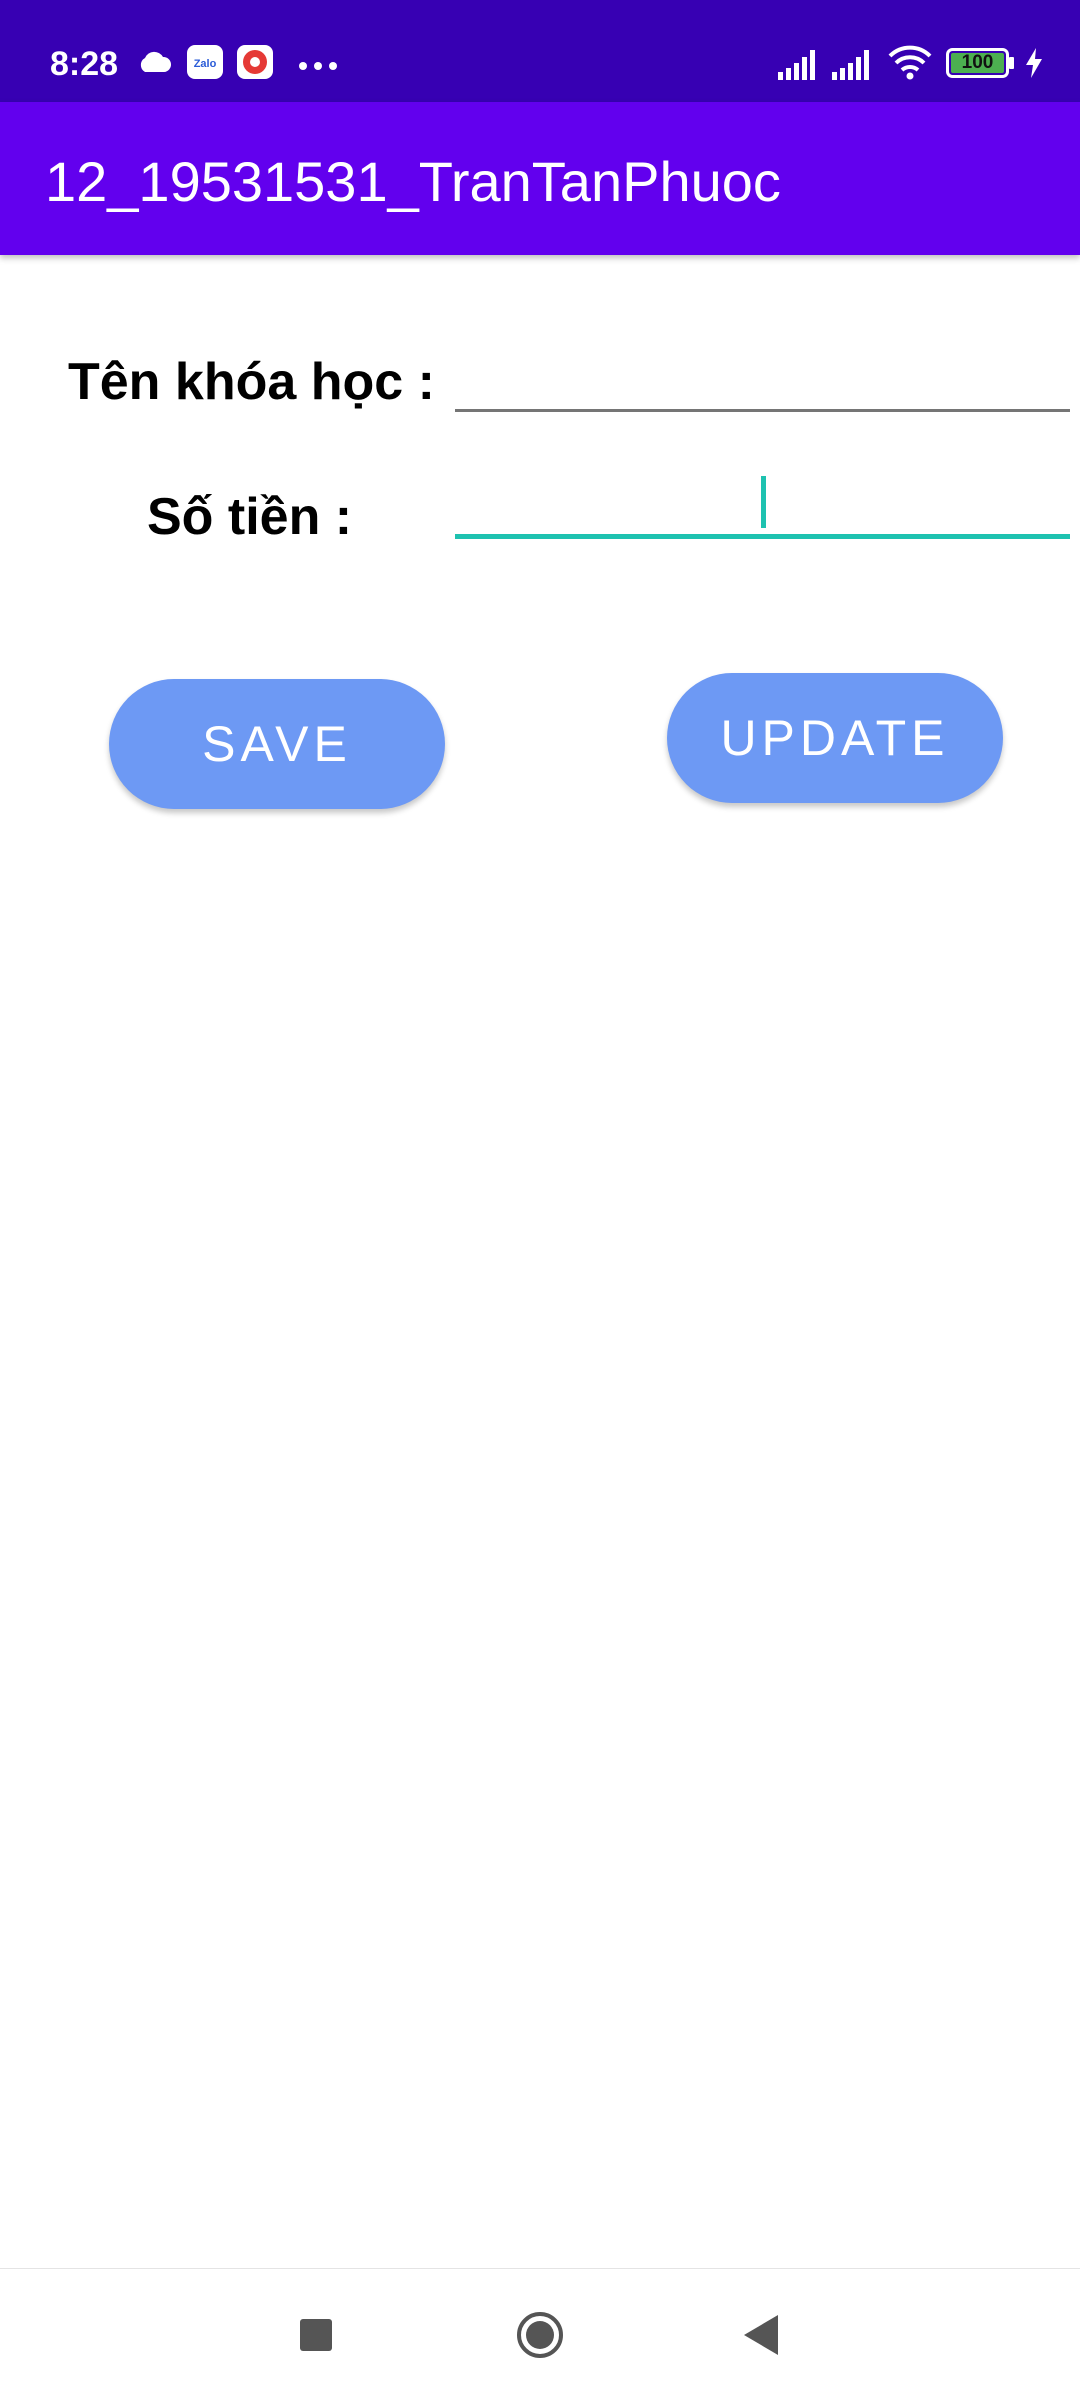  I want to click on more-dots-icon, so click(318, 67).